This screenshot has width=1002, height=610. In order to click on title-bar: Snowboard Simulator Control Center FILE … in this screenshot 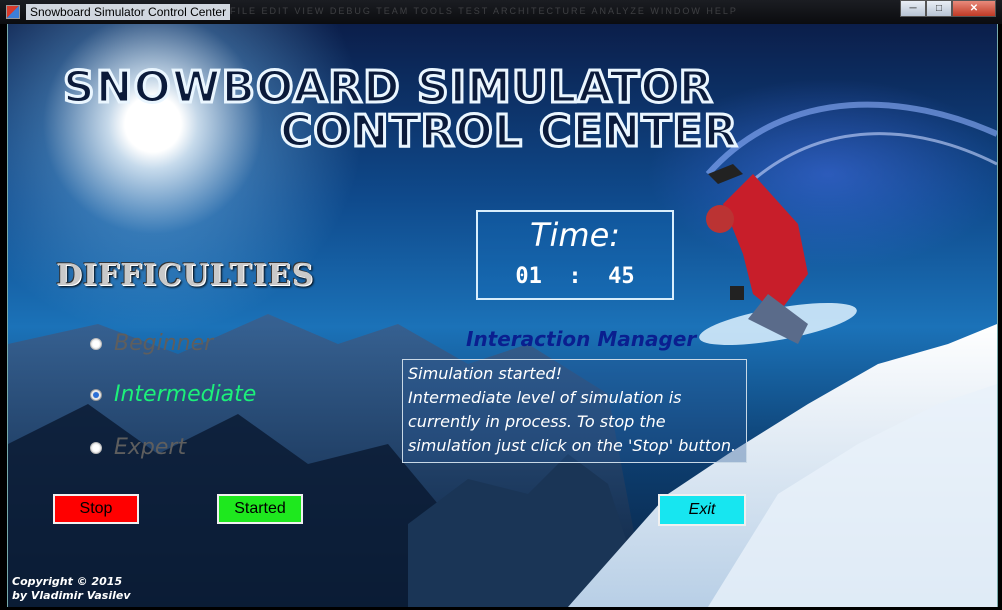, I will do `click(501, 12)`.